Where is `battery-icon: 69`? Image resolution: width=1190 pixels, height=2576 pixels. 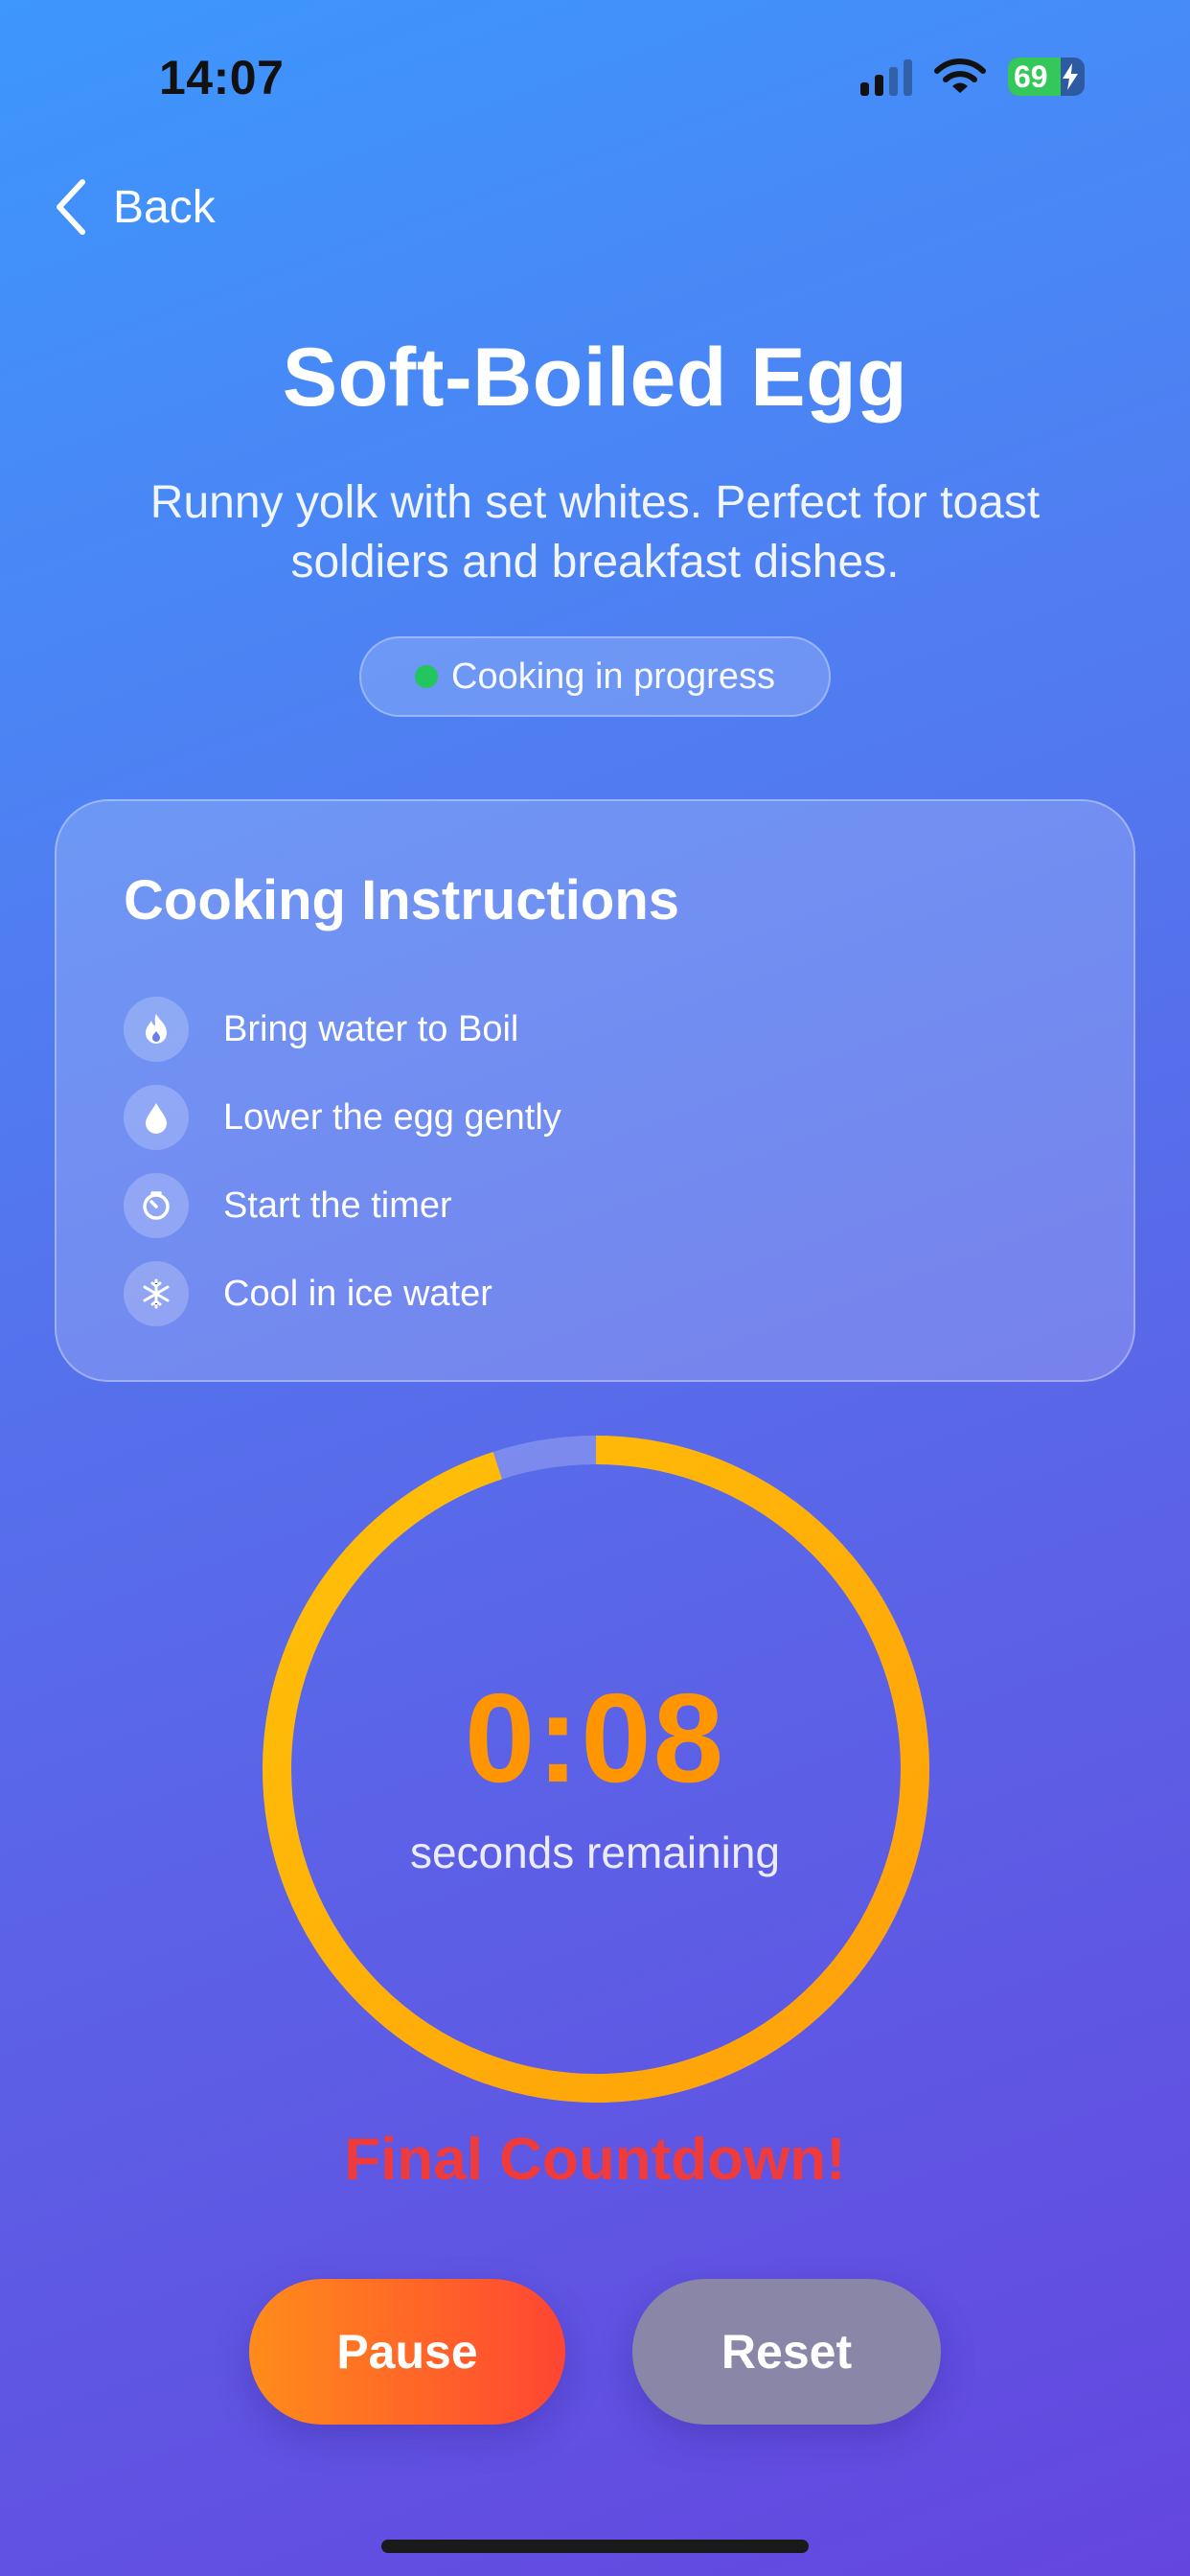 battery-icon: 69 is located at coordinates (1046, 77).